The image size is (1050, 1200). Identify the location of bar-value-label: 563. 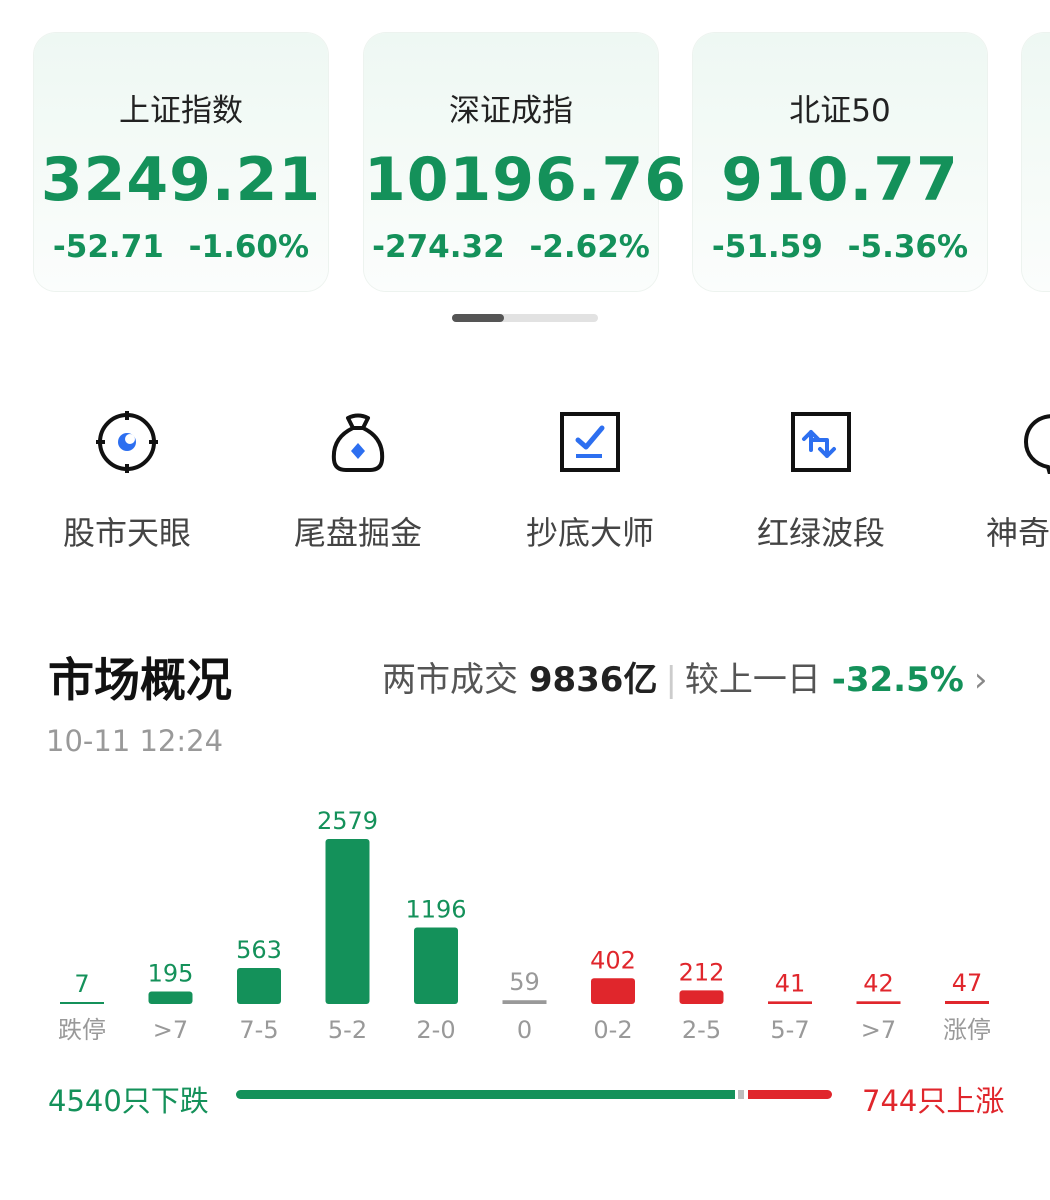
(259, 950).